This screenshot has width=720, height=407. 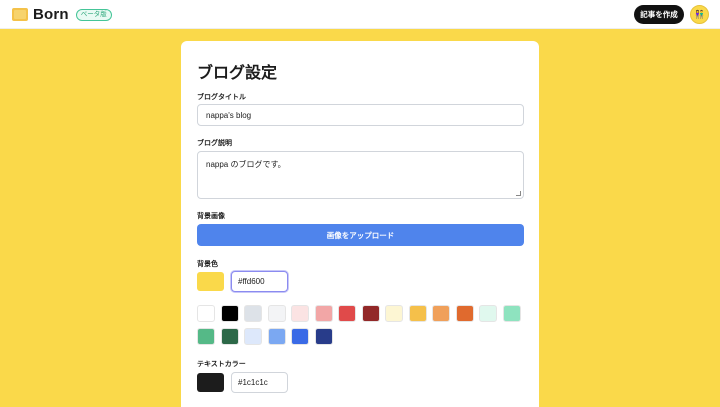 What do you see at coordinates (221, 364) in the screenshot?
I see `text-color-label: テキストカラー` at bounding box center [221, 364].